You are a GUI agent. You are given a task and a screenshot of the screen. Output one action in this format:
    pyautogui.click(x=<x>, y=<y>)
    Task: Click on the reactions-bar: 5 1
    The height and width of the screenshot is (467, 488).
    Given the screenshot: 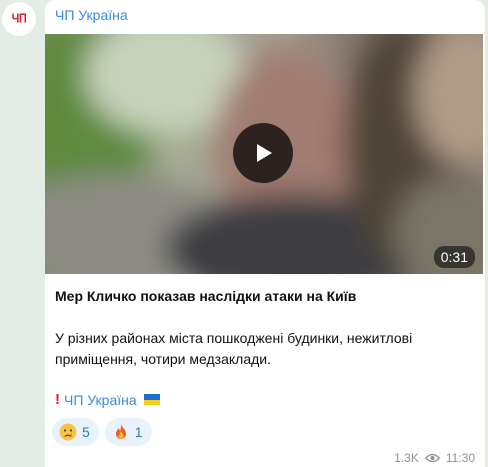 What is the action you would take?
    pyautogui.click(x=102, y=432)
    